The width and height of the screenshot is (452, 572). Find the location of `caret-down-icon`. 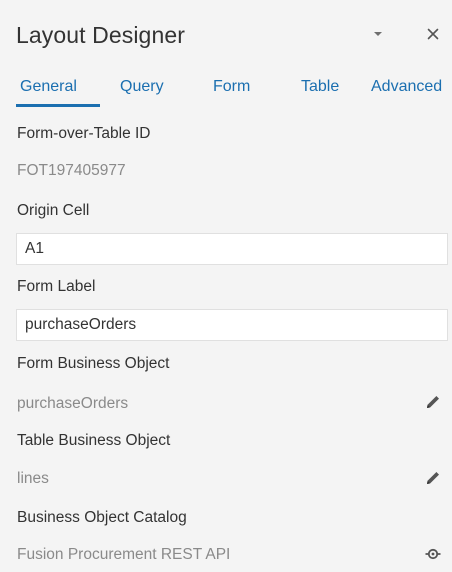

caret-down-icon is located at coordinates (378, 34).